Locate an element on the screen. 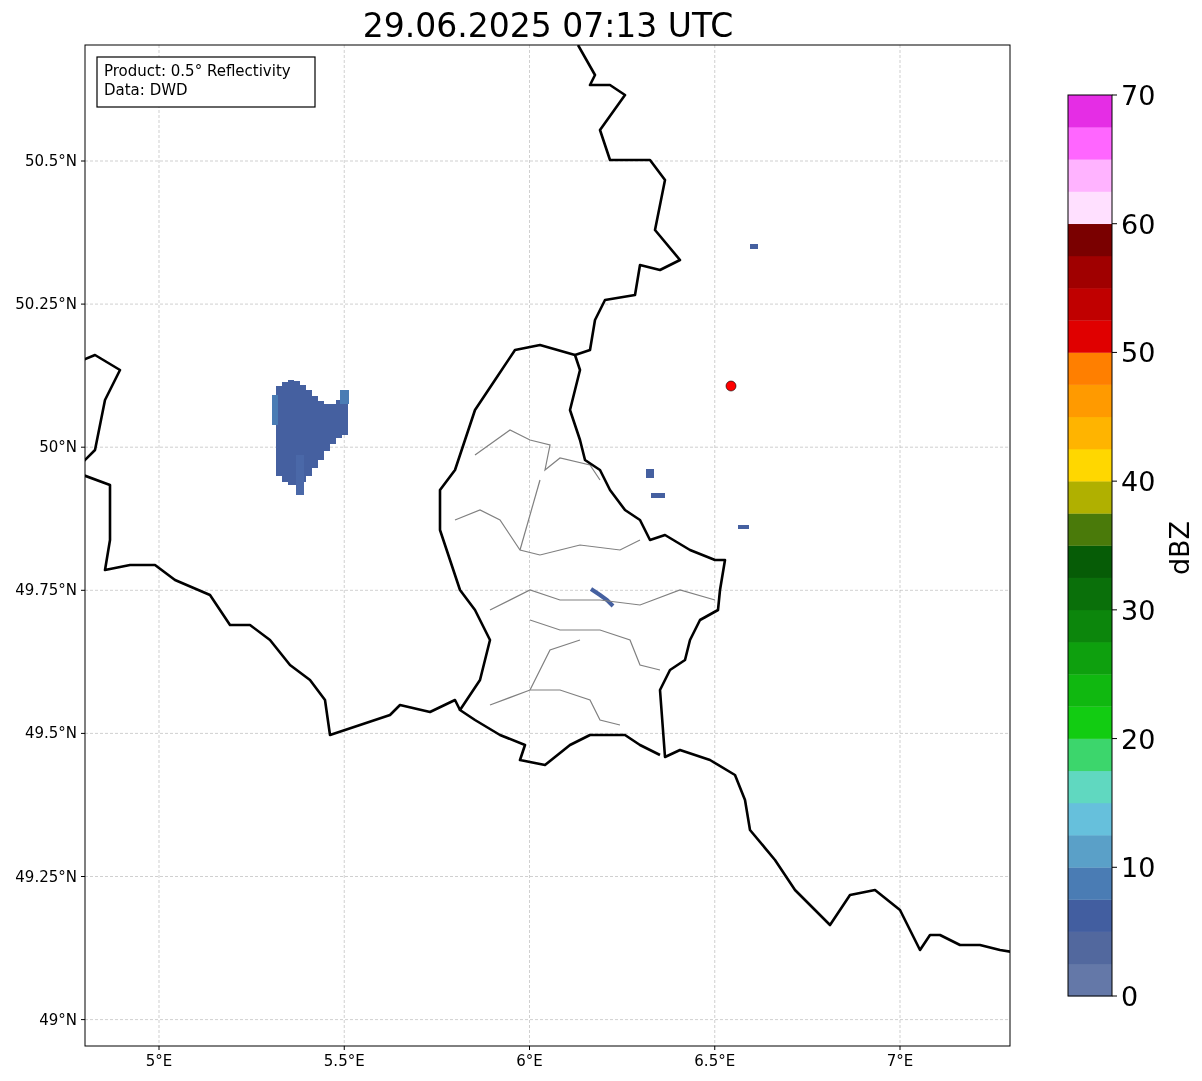 Image resolution: width=1202 pixels, height=1081 pixels. info-text: Data: DWD is located at coordinates (146, 90).